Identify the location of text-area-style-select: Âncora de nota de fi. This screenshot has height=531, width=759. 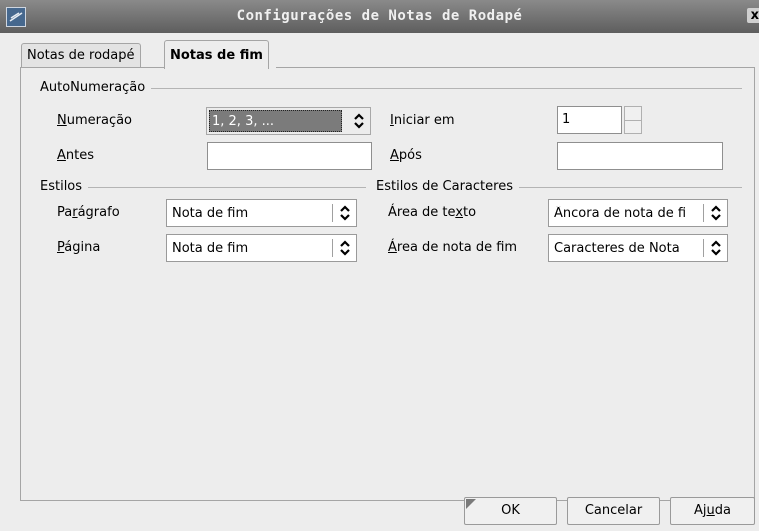
(638, 213).